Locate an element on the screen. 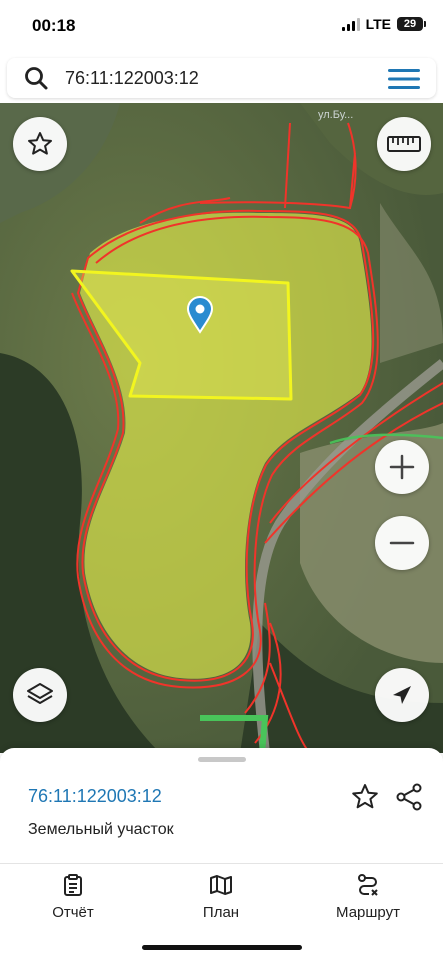 The height and width of the screenshot is (960, 443). tab-plan-label: План is located at coordinates (221, 912).